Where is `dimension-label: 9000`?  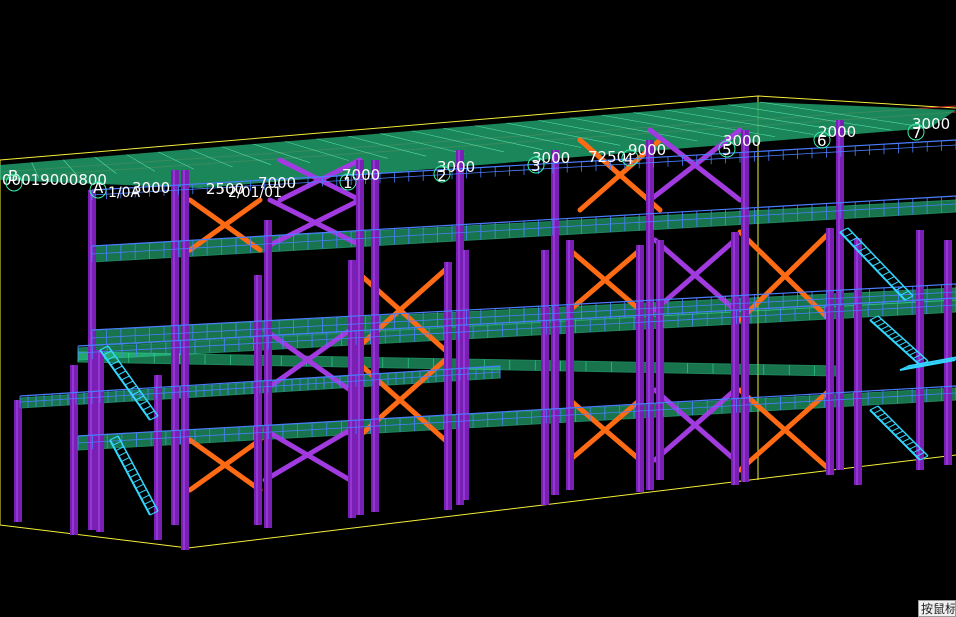 dimension-label: 9000 is located at coordinates (647, 150).